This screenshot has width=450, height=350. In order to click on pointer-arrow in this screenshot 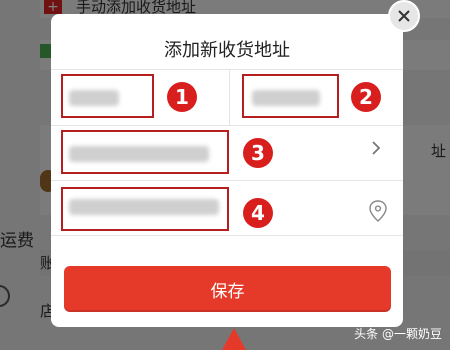, I will do `click(234, 339)`.